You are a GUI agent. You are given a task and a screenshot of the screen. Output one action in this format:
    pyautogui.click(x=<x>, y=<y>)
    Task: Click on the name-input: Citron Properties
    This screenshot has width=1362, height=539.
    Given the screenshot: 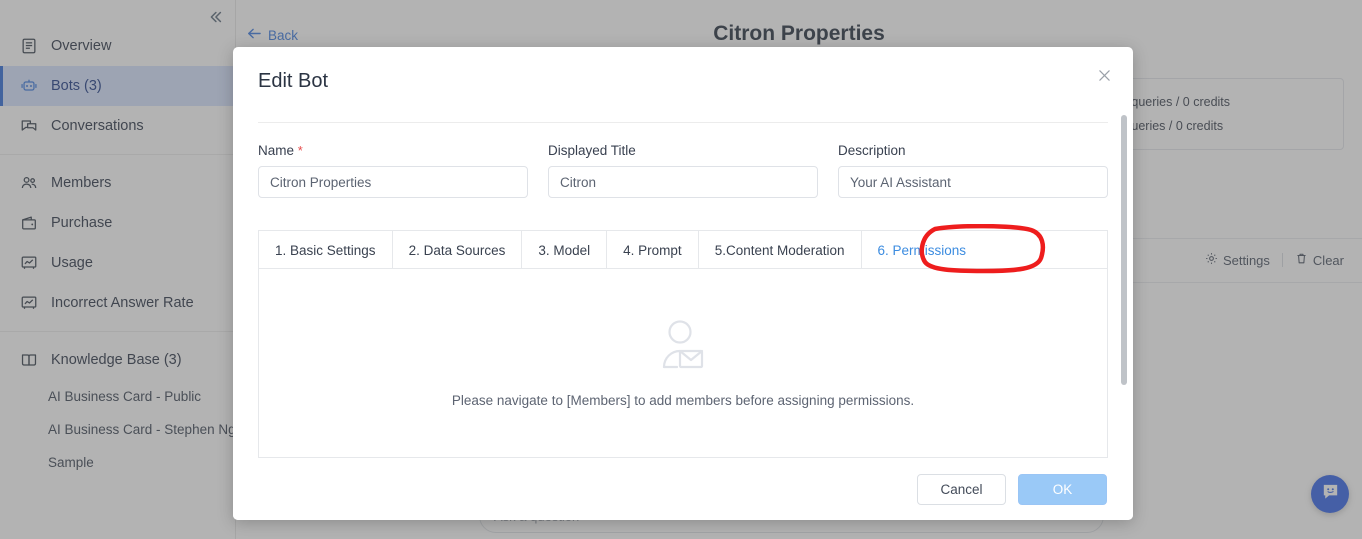 What is the action you would take?
    pyautogui.click(x=393, y=182)
    